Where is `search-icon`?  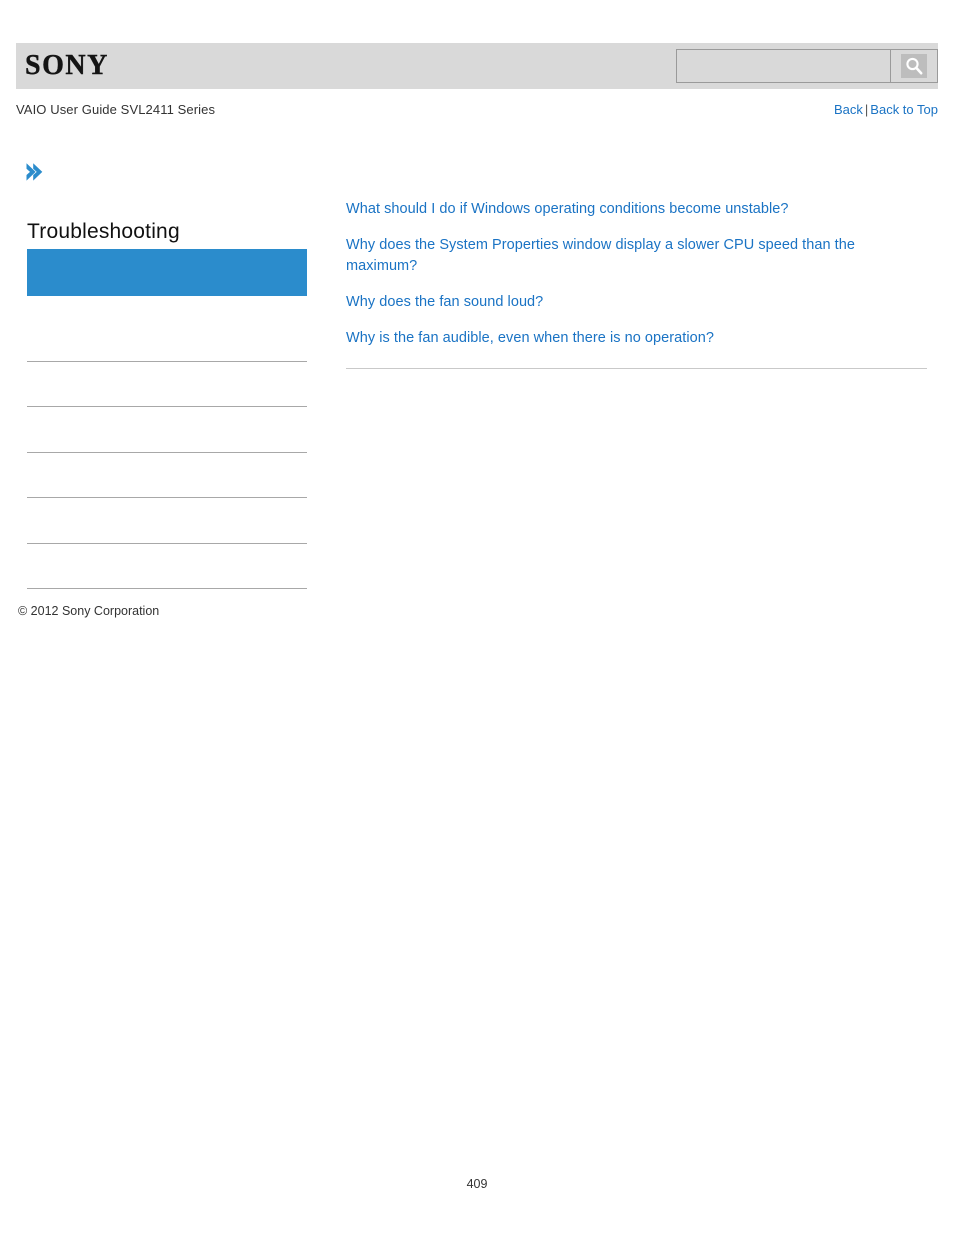
search-icon is located at coordinates (914, 66).